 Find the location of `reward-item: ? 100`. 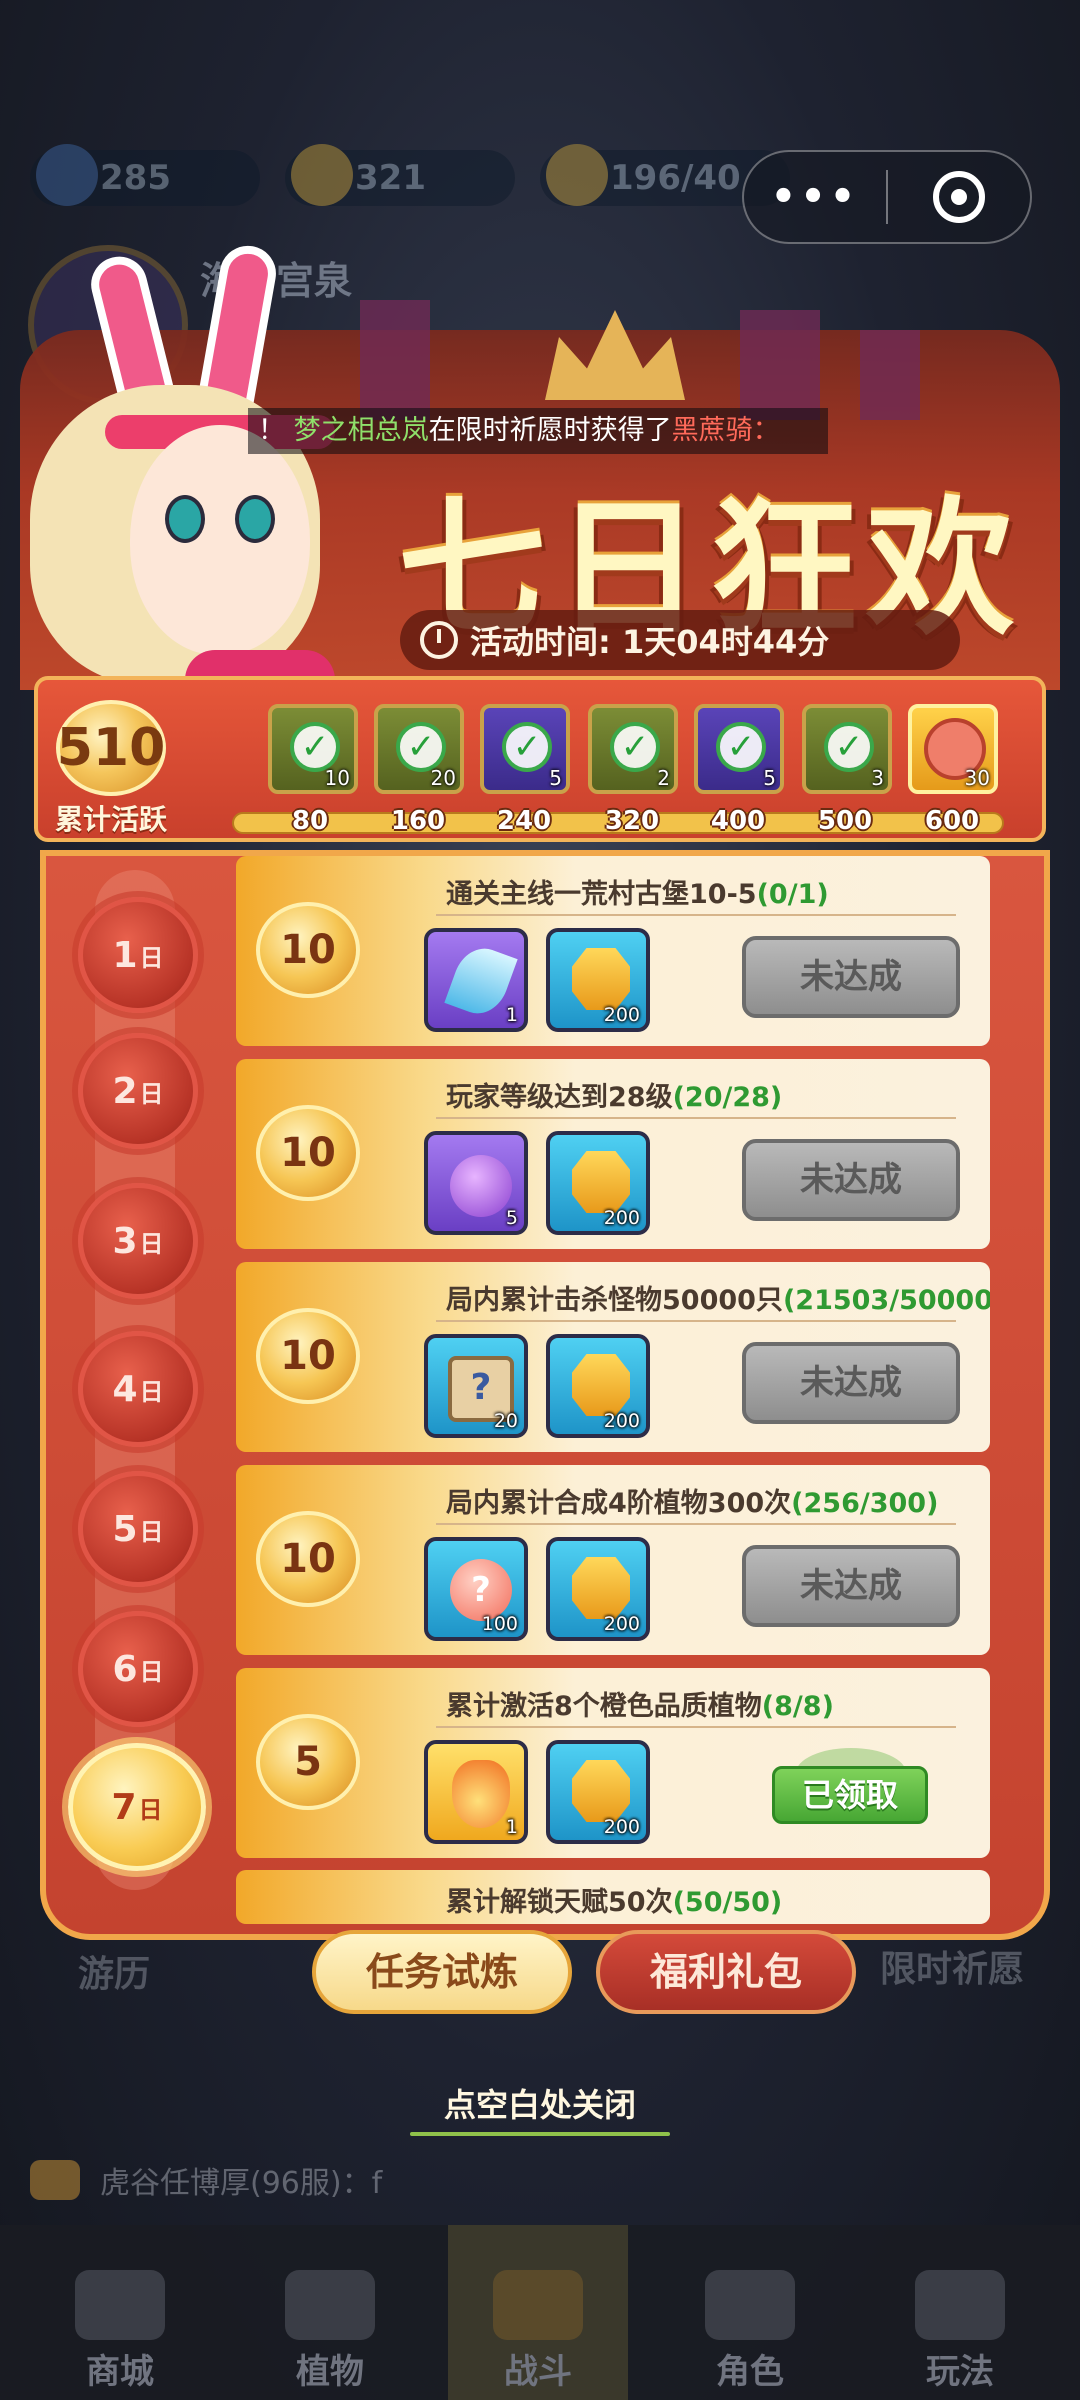

reward-item: ? 100 is located at coordinates (476, 1589).